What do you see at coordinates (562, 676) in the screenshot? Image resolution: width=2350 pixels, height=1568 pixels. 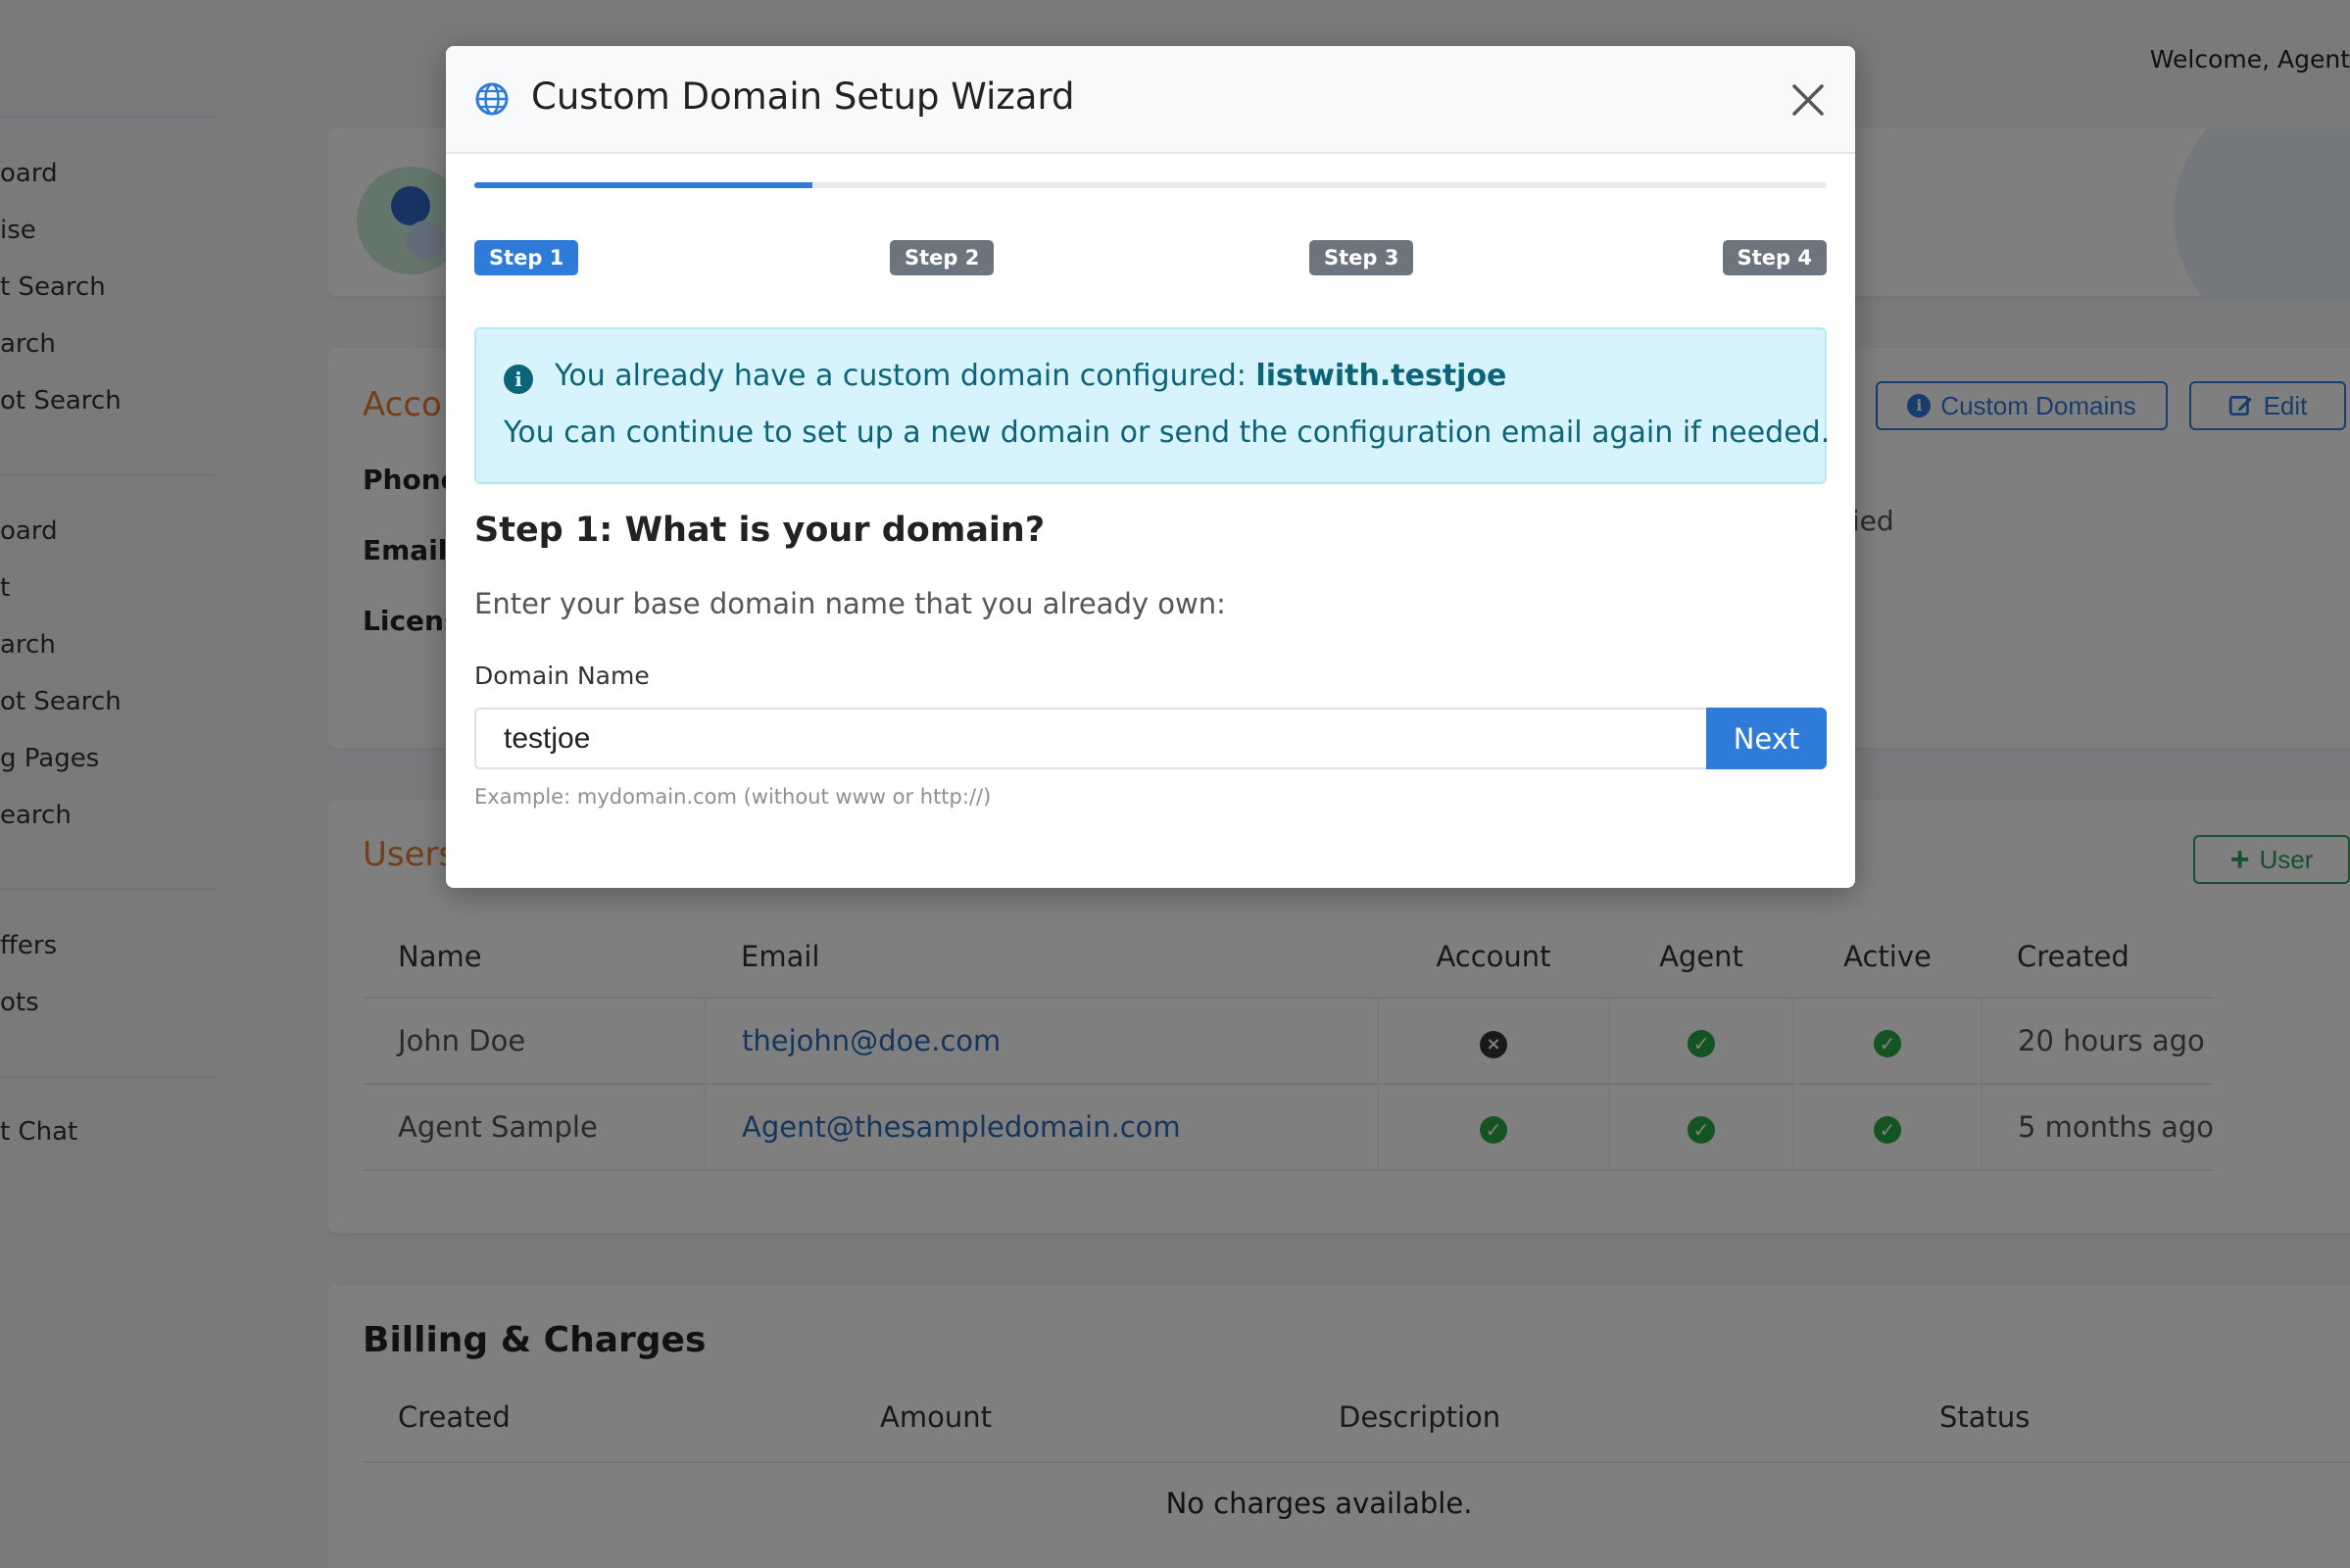 I see `domain-name-label: Domain Name` at bounding box center [562, 676].